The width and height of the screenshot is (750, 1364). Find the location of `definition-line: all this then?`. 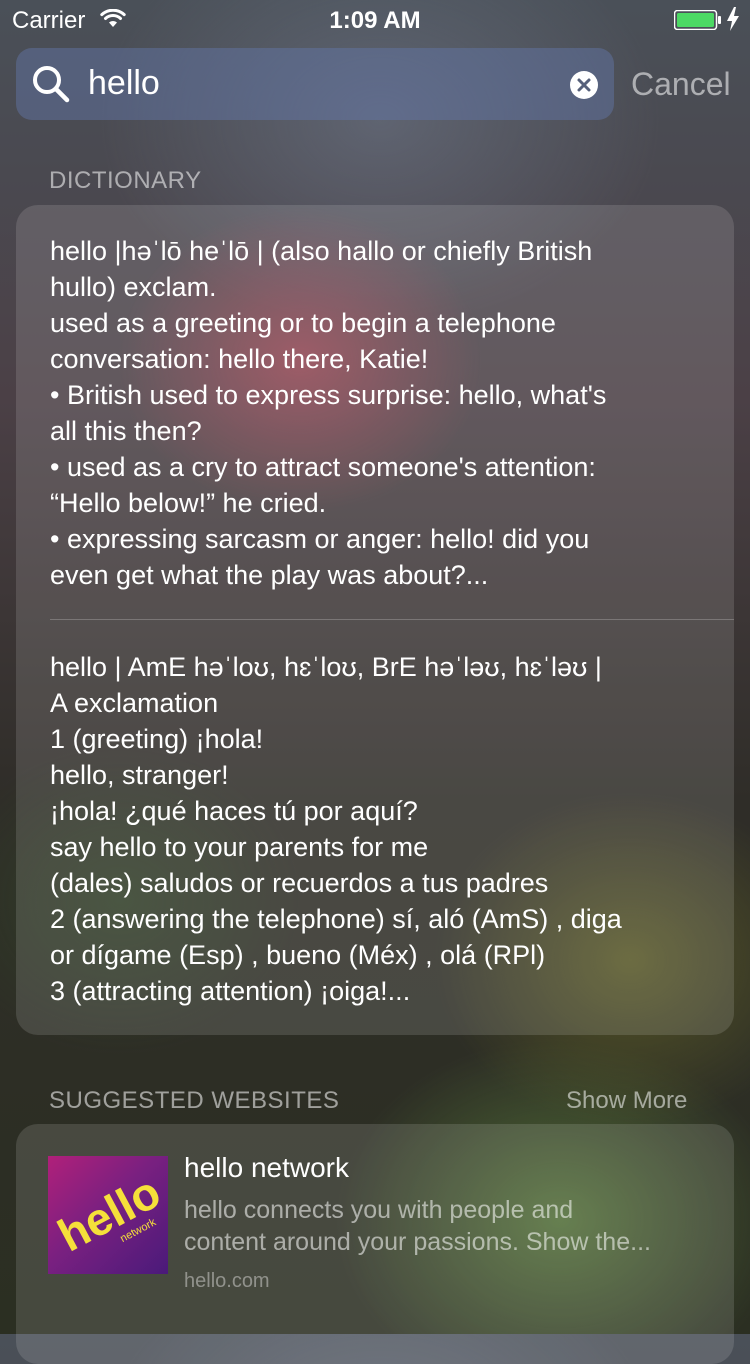

definition-line: all this then? is located at coordinates (126, 431).